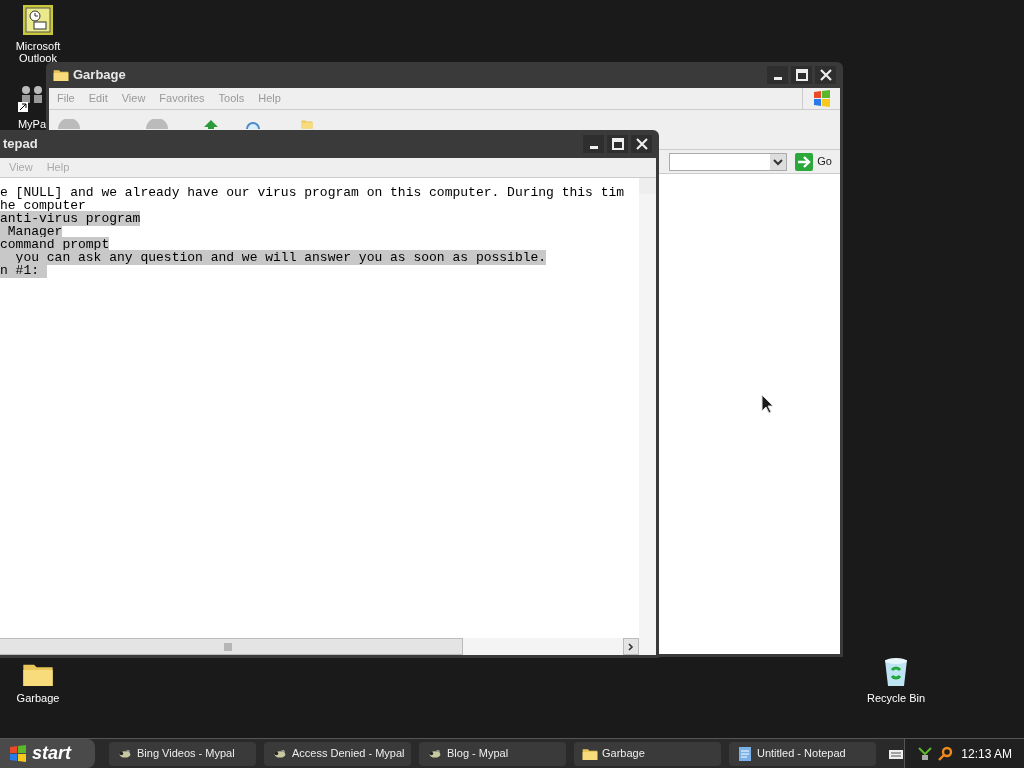 This screenshot has width=1024, height=768. Describe the element at coordinates (804, 161) in the screenshot. I see `arrow-right-icon` at that location.